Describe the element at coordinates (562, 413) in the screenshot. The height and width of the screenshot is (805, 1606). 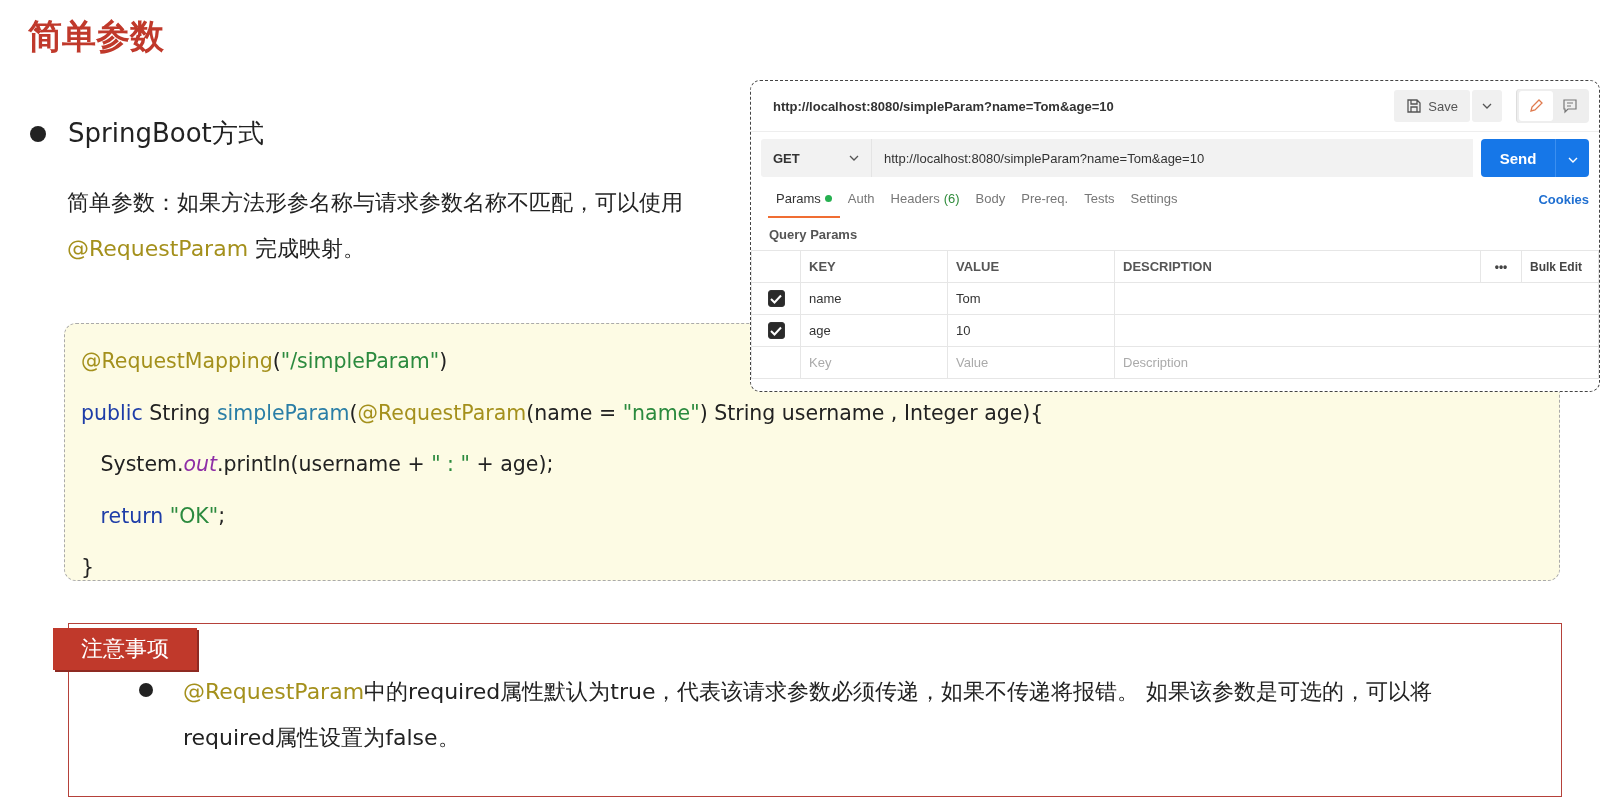
I see `code-line: public String simpleParam(@RequestParam(name = "name") String username , Integer age){` at that location.